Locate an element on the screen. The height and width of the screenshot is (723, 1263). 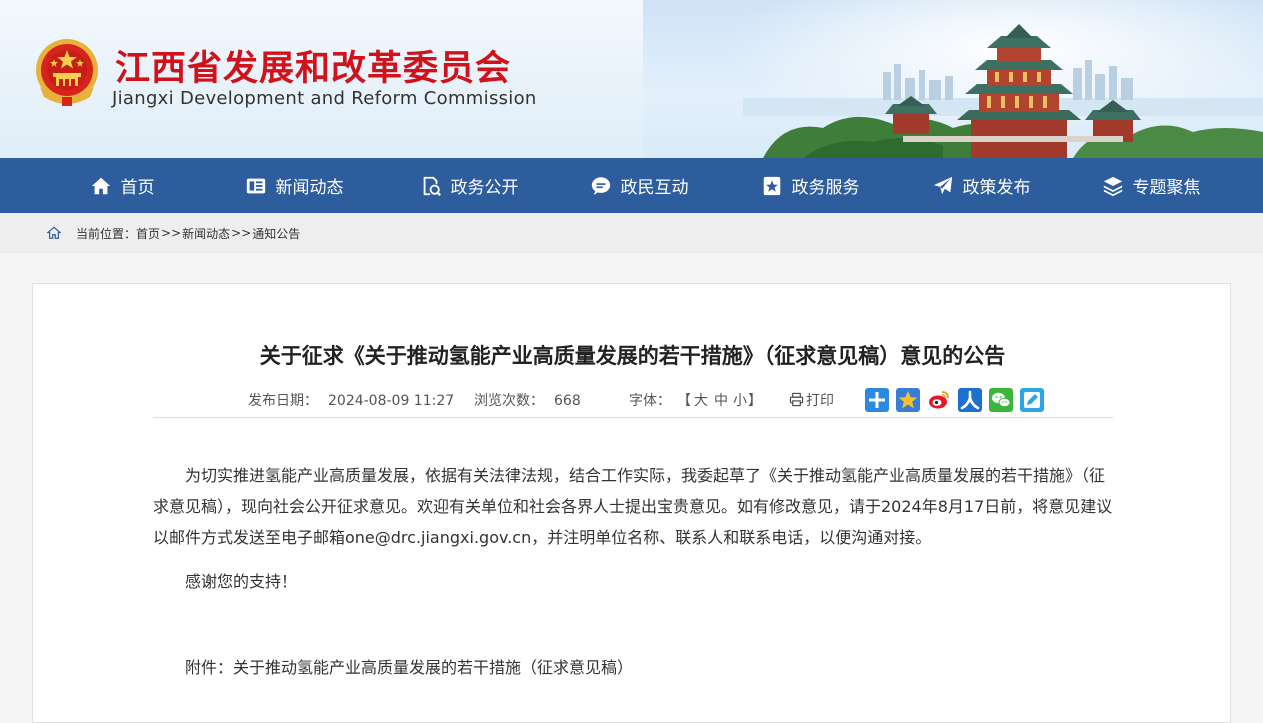
breadcrumb-prefix: 当前位置： is located at coordinates (106, 233).